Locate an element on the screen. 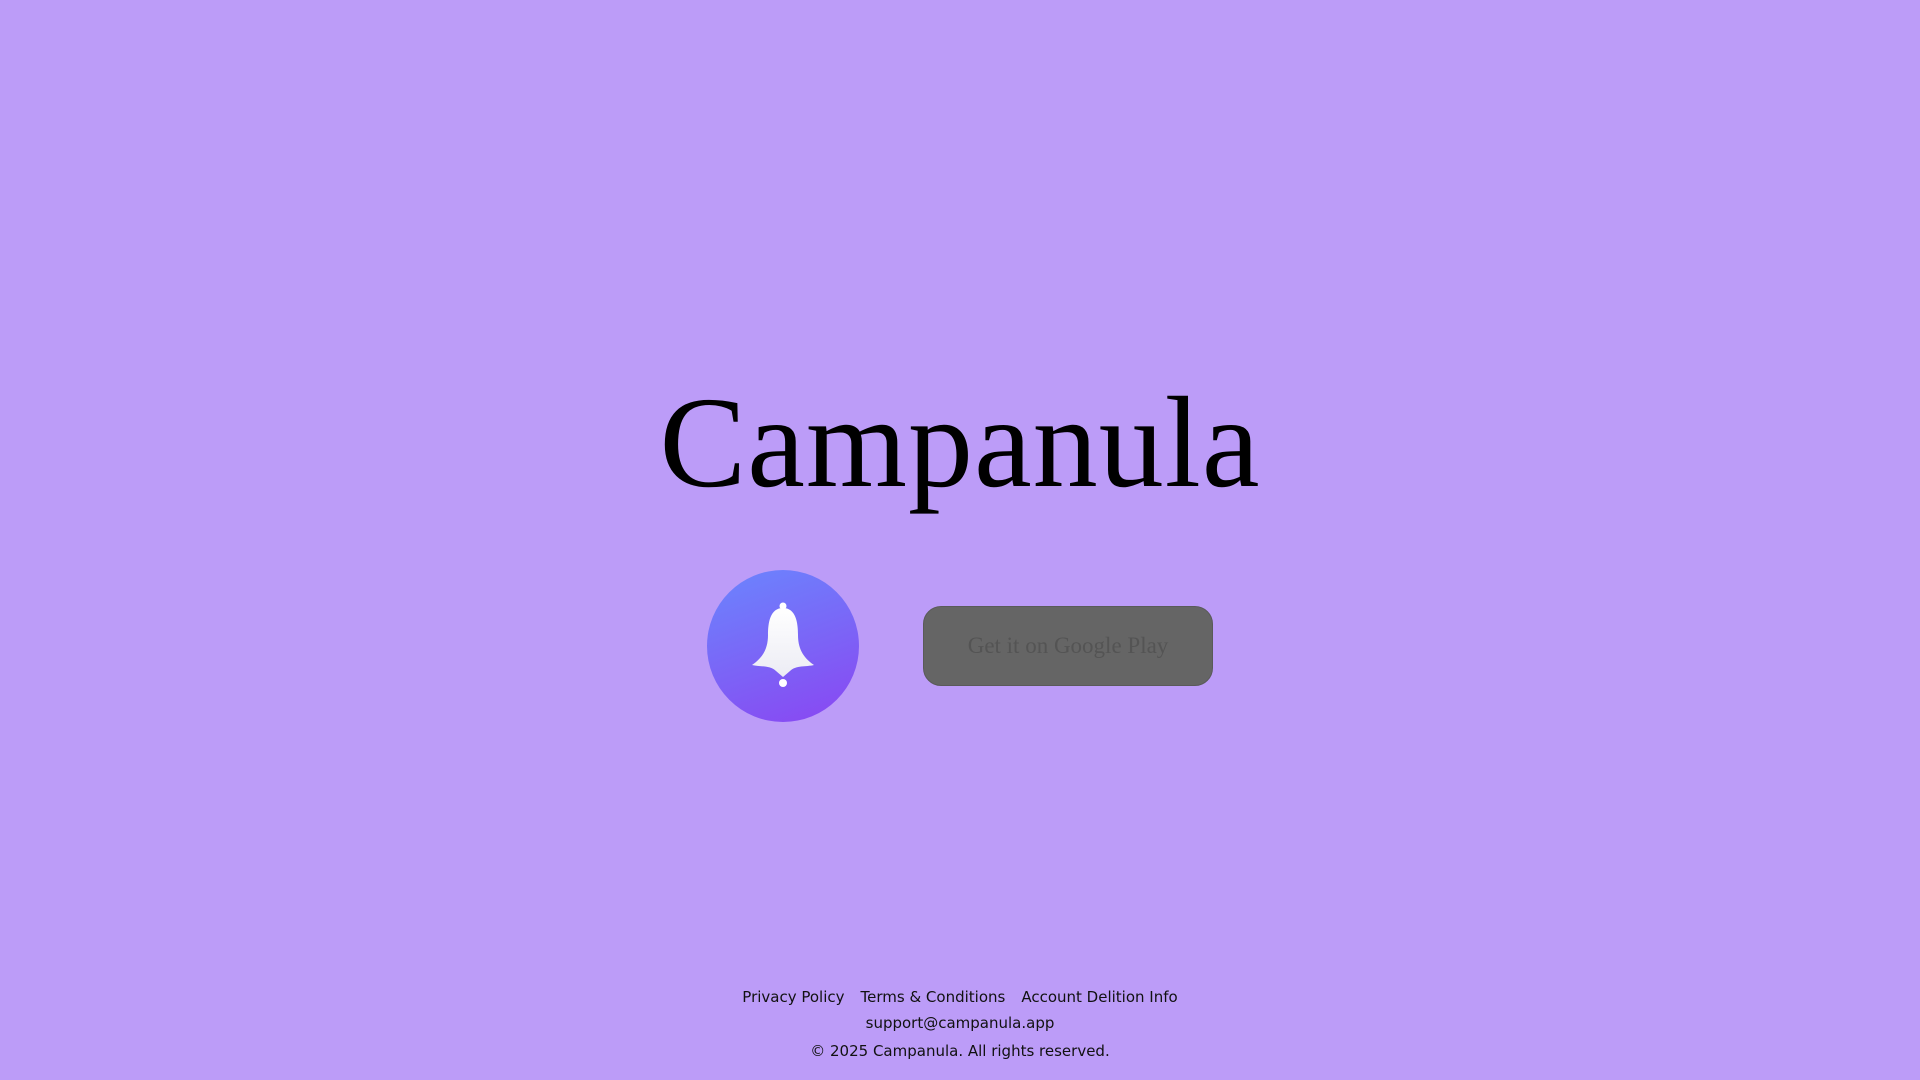 This screenshot has height=1080, width=1920. bell-icon is located at coordinates (783, 646).